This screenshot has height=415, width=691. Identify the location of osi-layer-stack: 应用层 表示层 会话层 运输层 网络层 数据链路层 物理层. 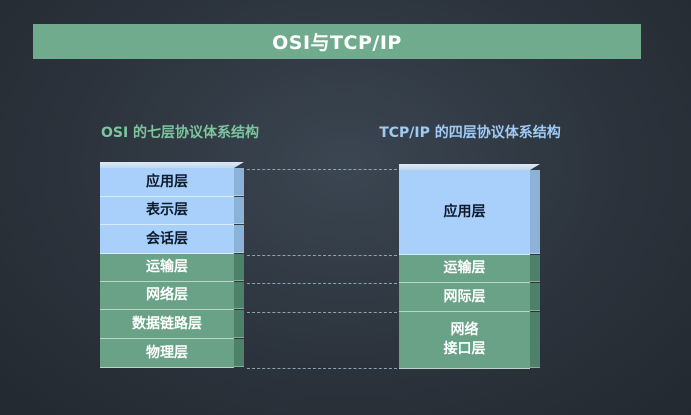
(172, 268).